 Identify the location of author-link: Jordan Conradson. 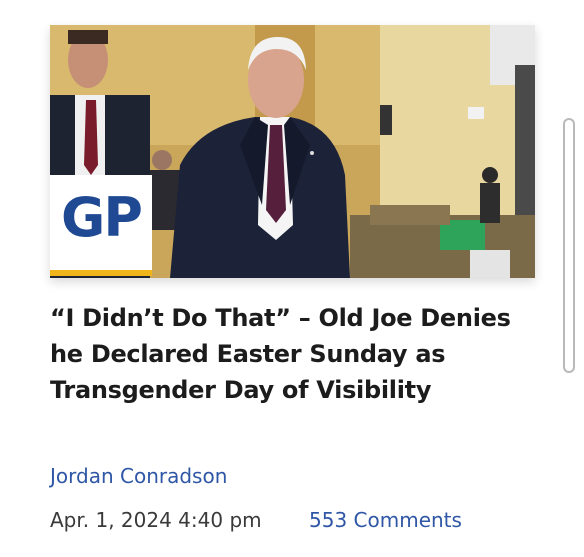
(138, 476).